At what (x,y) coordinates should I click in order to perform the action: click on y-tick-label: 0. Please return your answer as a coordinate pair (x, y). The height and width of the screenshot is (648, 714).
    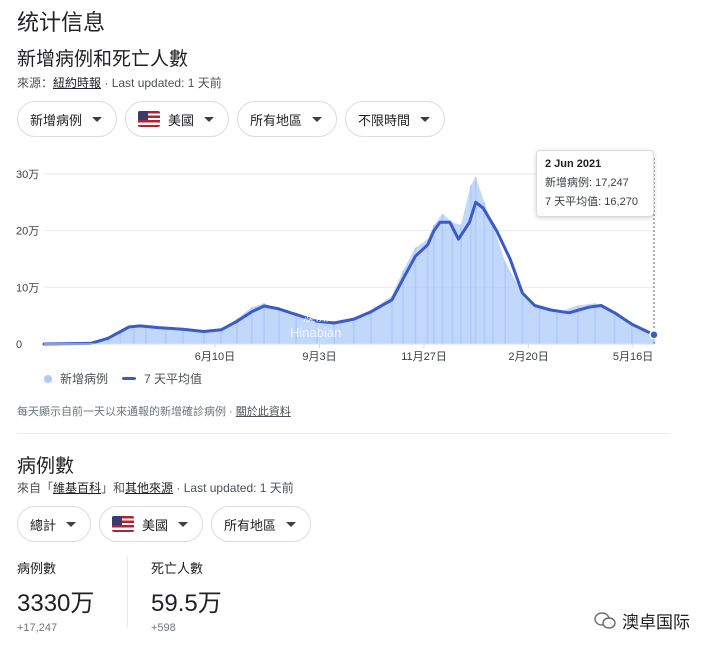
    Looking at the image, I should click on (19, 345).